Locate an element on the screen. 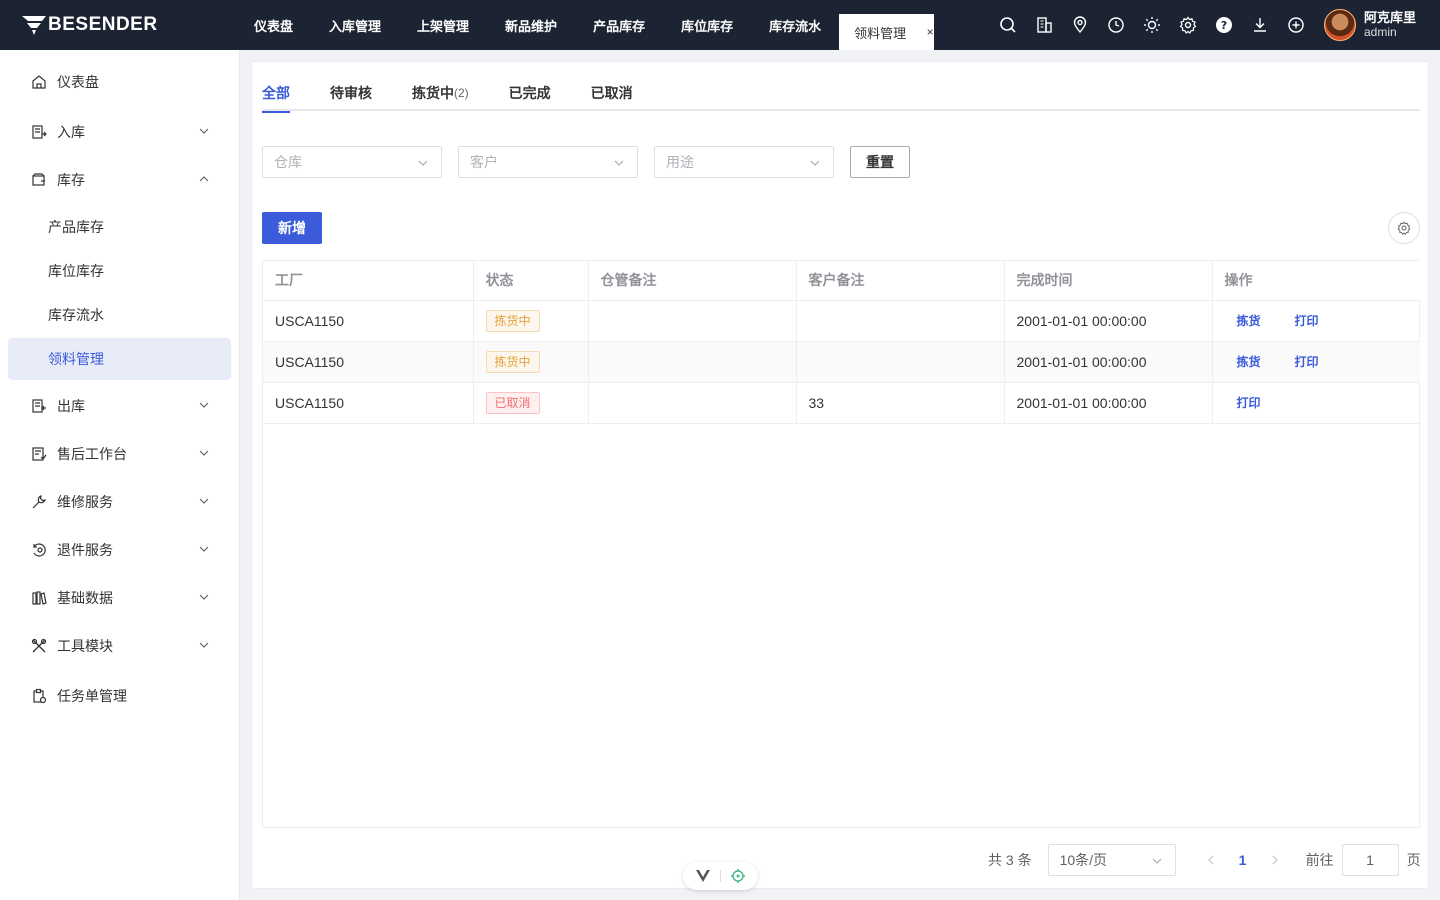  sidebar-item-label: 退件服务 is located at coordinates (85, 550).